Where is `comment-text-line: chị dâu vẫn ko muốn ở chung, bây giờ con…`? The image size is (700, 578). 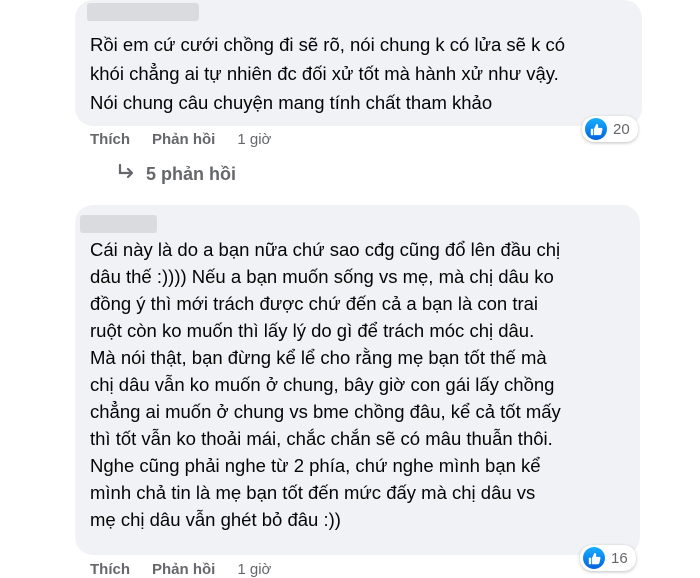
comment-text-line: chị dâu vẫn ko muốn ở chung, bây giờ con… is located at coordinates (322, 384).